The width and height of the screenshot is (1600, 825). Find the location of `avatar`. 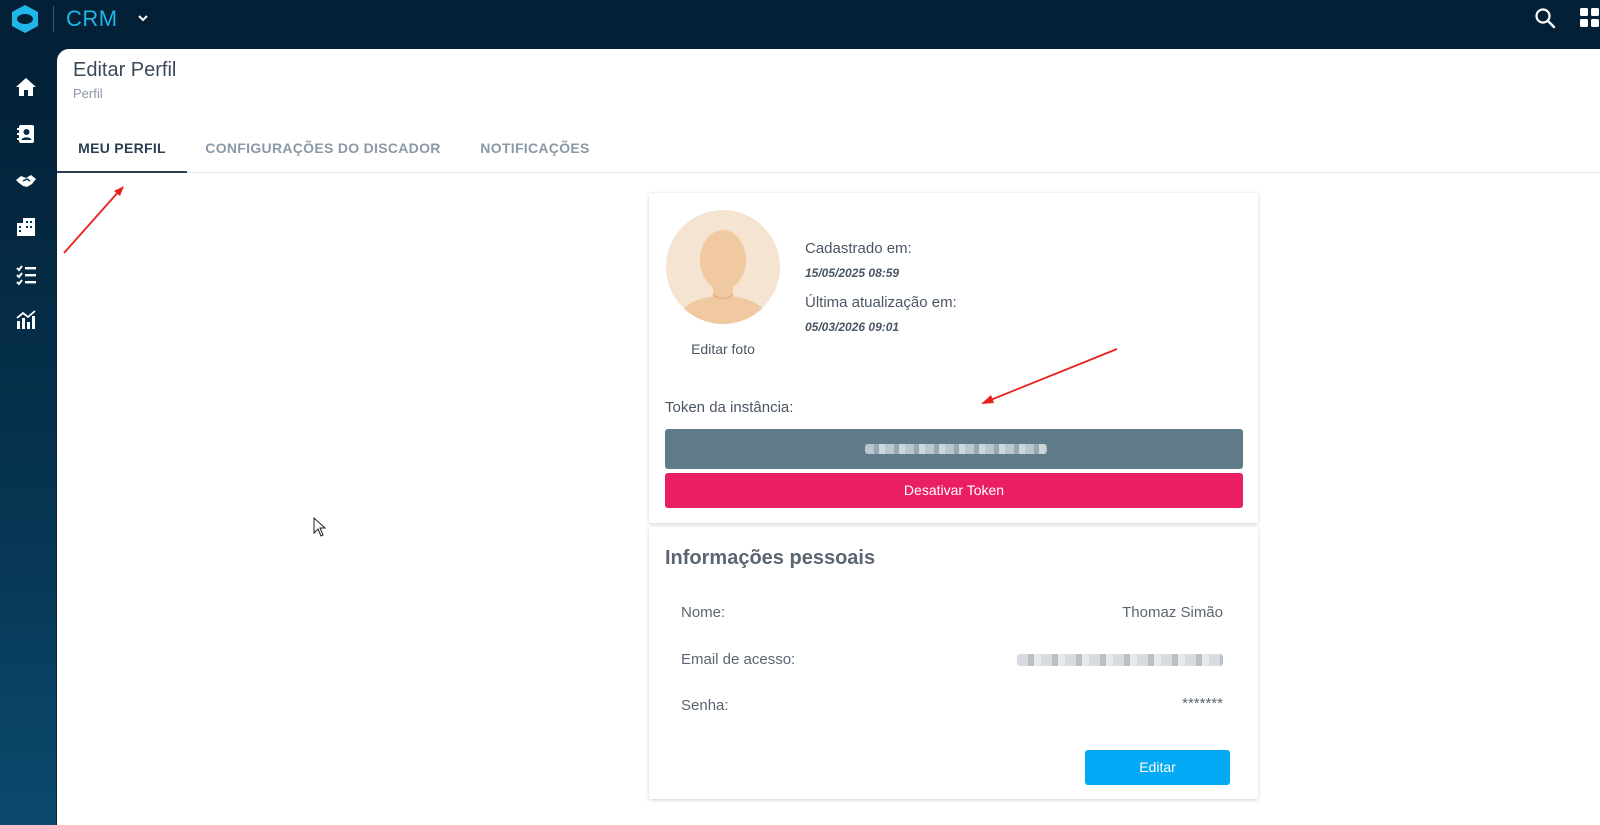

avatar is located at coordinates (723, 267).